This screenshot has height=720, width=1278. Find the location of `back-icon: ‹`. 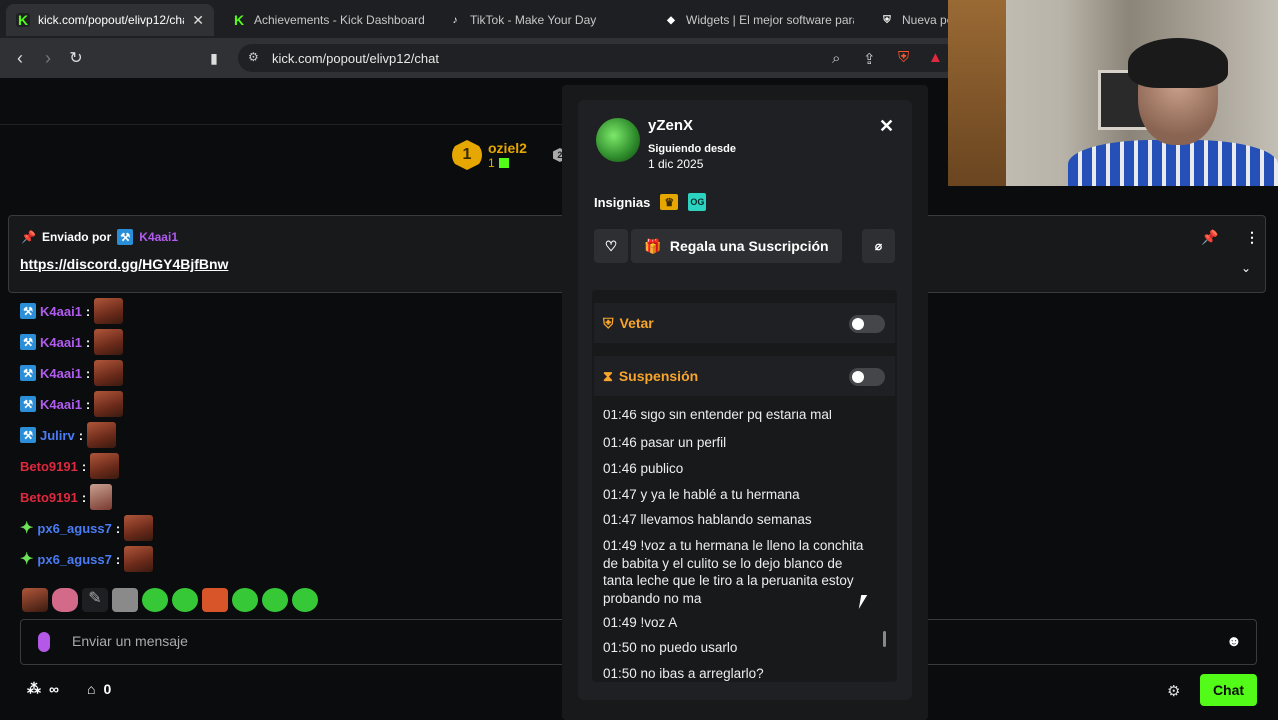

back-icon: ‹ is located at coordinates (20, 58).